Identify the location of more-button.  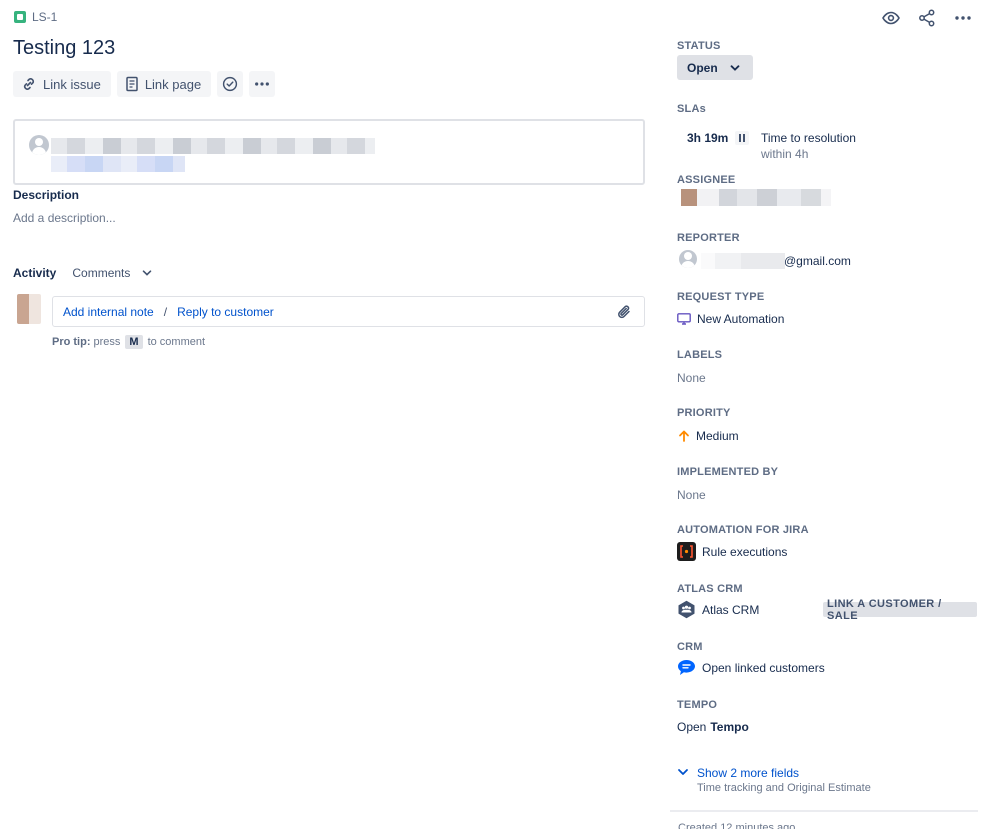
(963, 18).